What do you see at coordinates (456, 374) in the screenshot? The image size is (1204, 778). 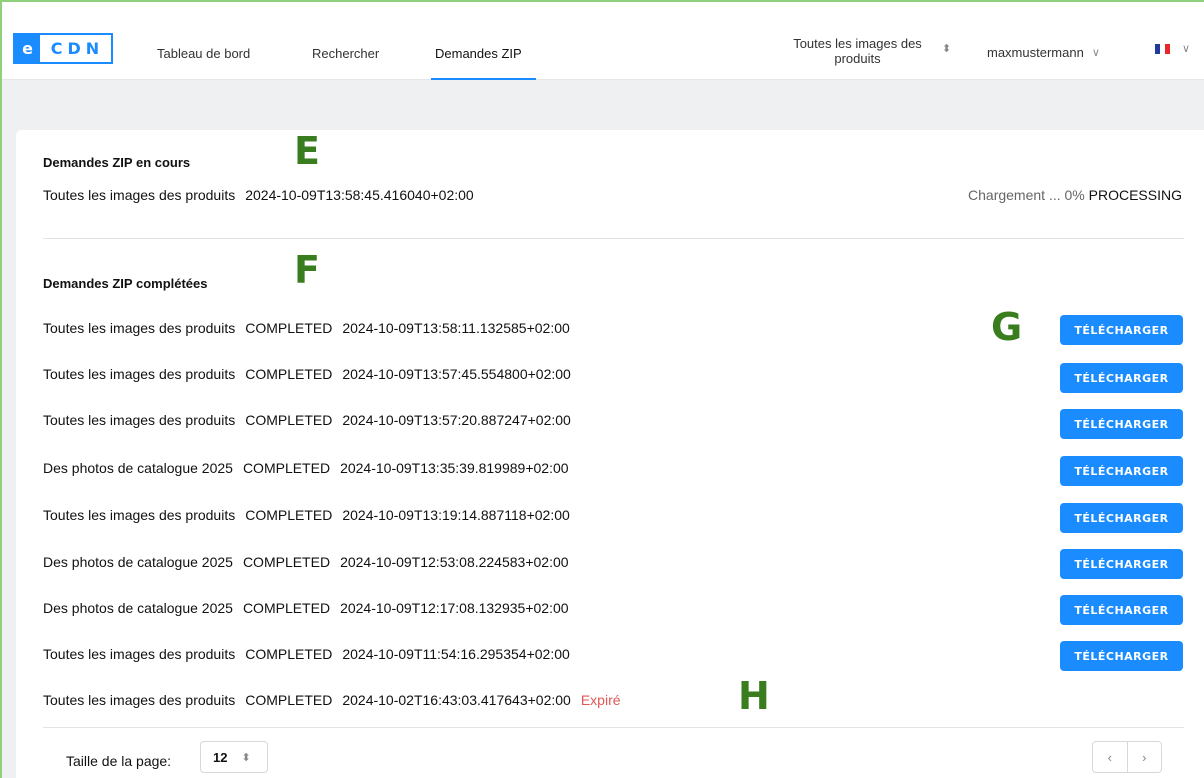 I see `request-timestamp: 2024-10-09T13:57:45.554800+02:00` at bounding box center [456, 374].